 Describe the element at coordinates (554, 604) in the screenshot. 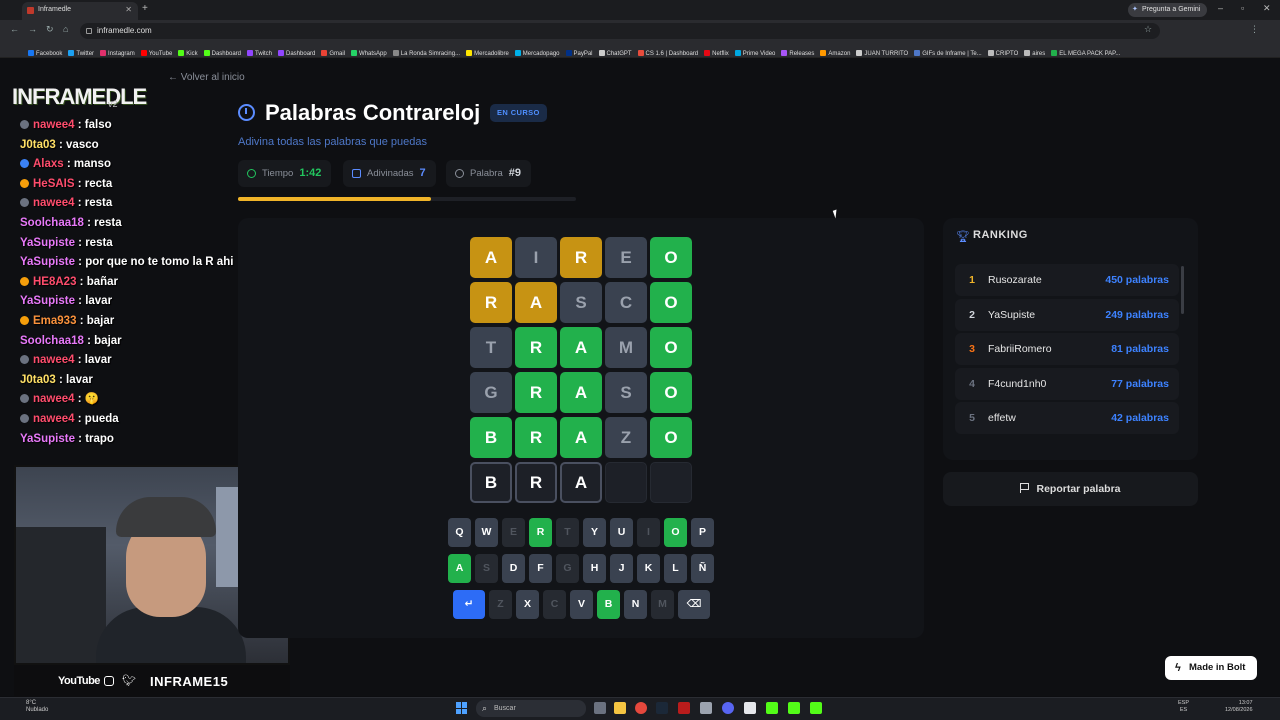

I see `keyboard-key: C` at that location.